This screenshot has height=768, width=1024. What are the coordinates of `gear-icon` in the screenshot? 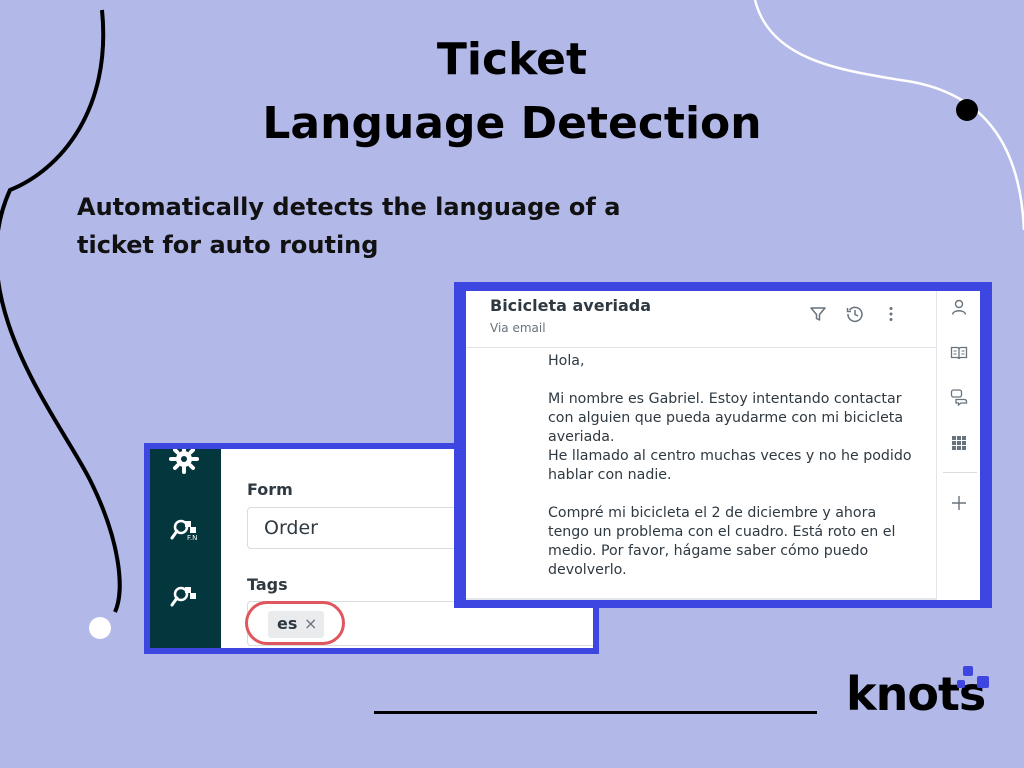 It's located at (184, 462).